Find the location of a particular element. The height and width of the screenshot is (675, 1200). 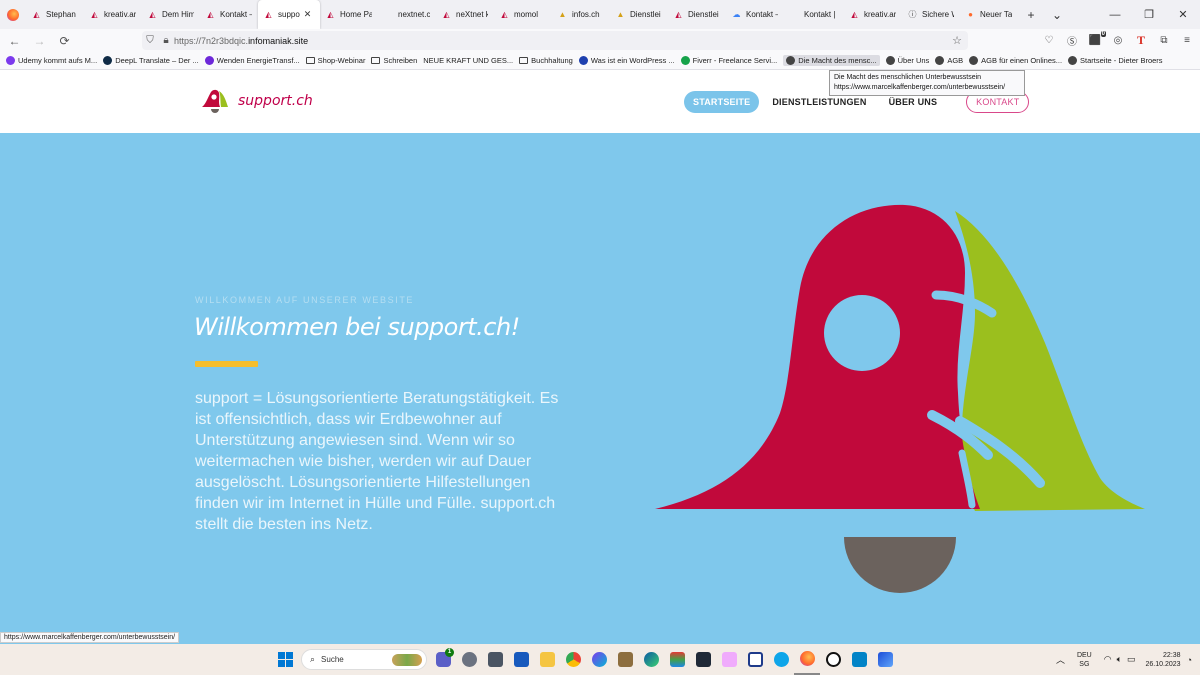

bookmark-item: Buchhaltung is located at coordinates (546, 60).